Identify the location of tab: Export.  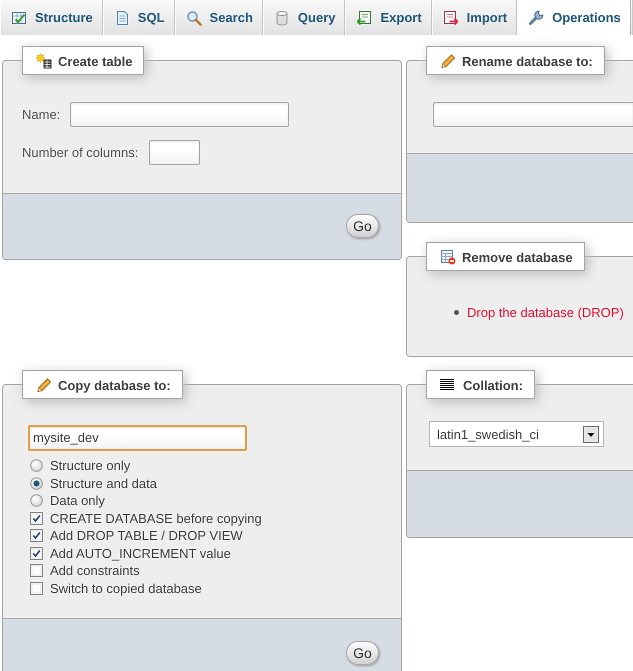
(388, 17).